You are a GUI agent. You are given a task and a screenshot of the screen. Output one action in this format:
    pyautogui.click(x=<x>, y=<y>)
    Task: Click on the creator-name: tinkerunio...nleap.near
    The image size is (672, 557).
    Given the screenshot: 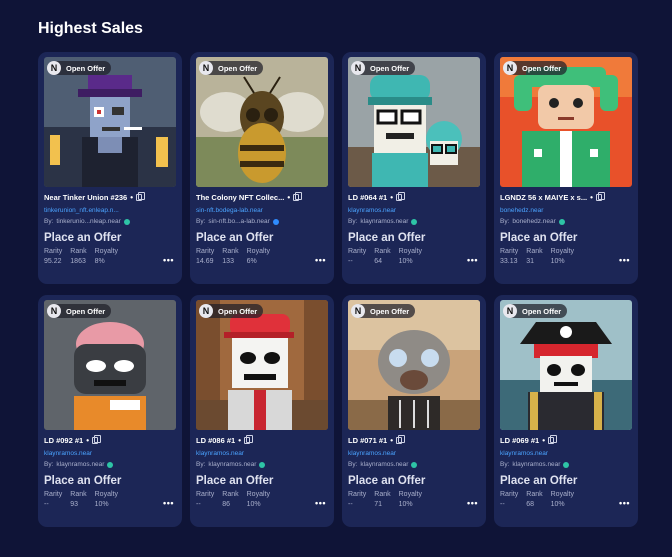 What is the action you would take?
    pyautogui.click(x=88, y=221)
    